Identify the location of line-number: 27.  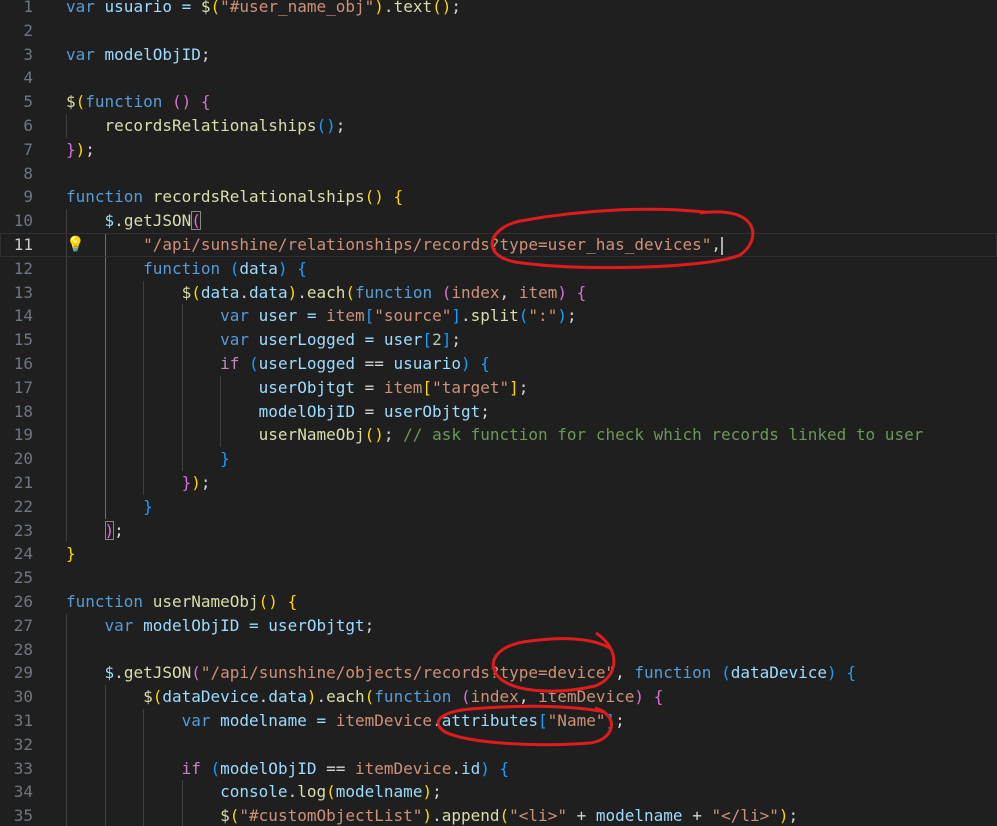
(23, 625).